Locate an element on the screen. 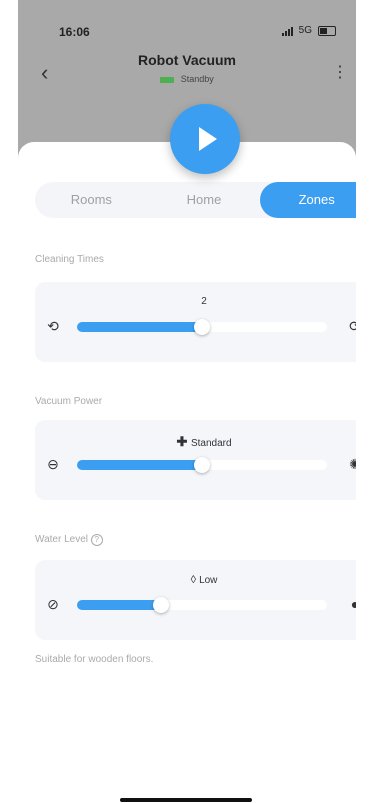 The width and height of the screenshot is (374, 803). water-level-slider is located at coordinates (202, 605).